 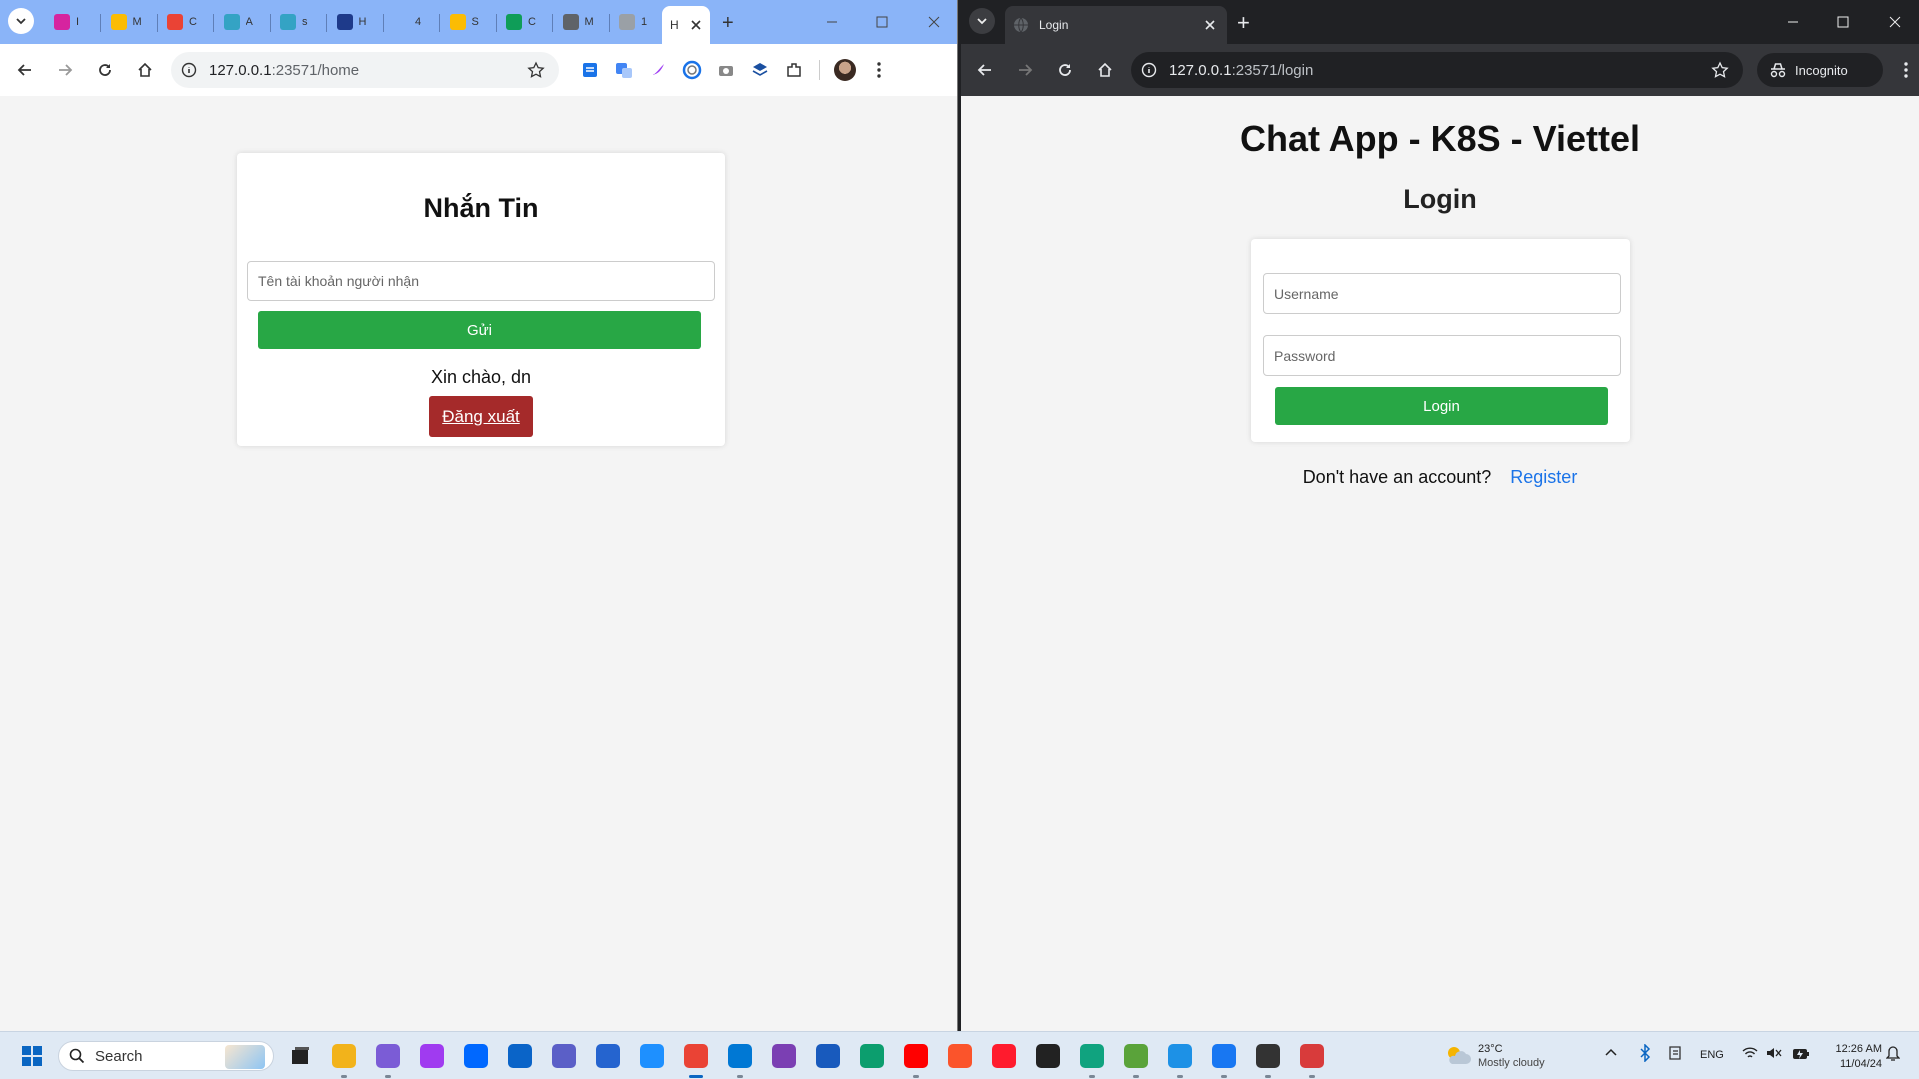 I want to click on username-input, so click(x=1442, y=293).